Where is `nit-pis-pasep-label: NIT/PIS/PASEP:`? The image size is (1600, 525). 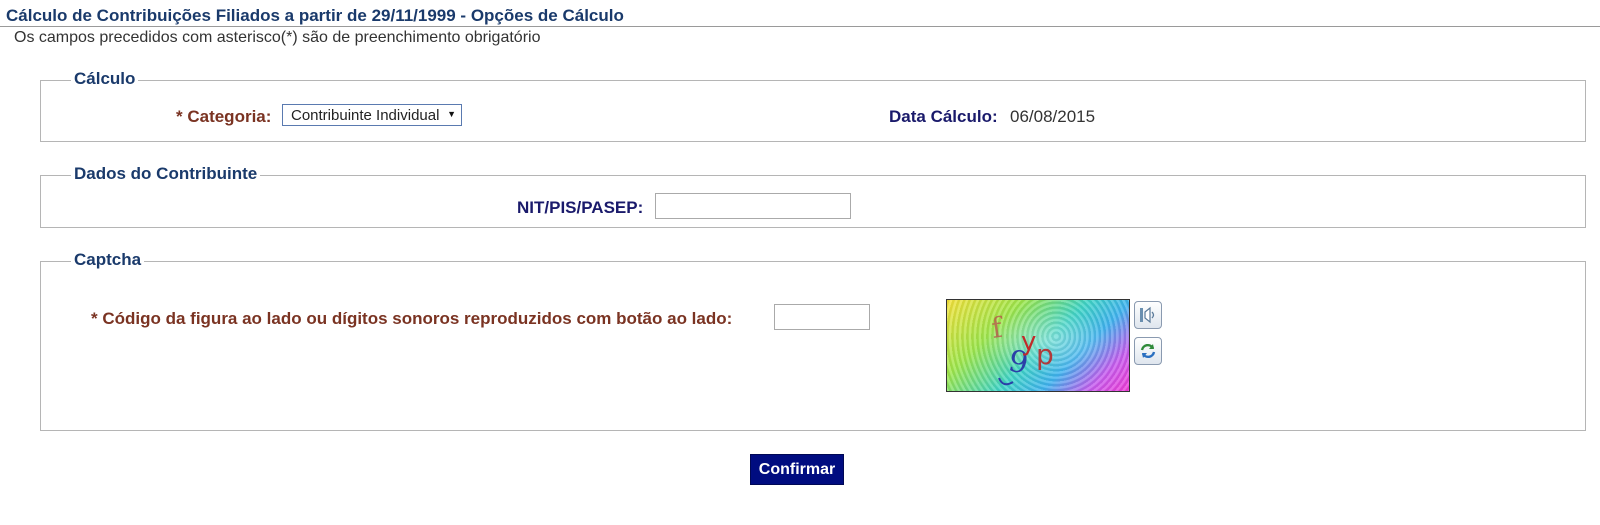 nit-pis-pasep-label: NIT/PIS/PASEP: is located at coordinates (580, 207).